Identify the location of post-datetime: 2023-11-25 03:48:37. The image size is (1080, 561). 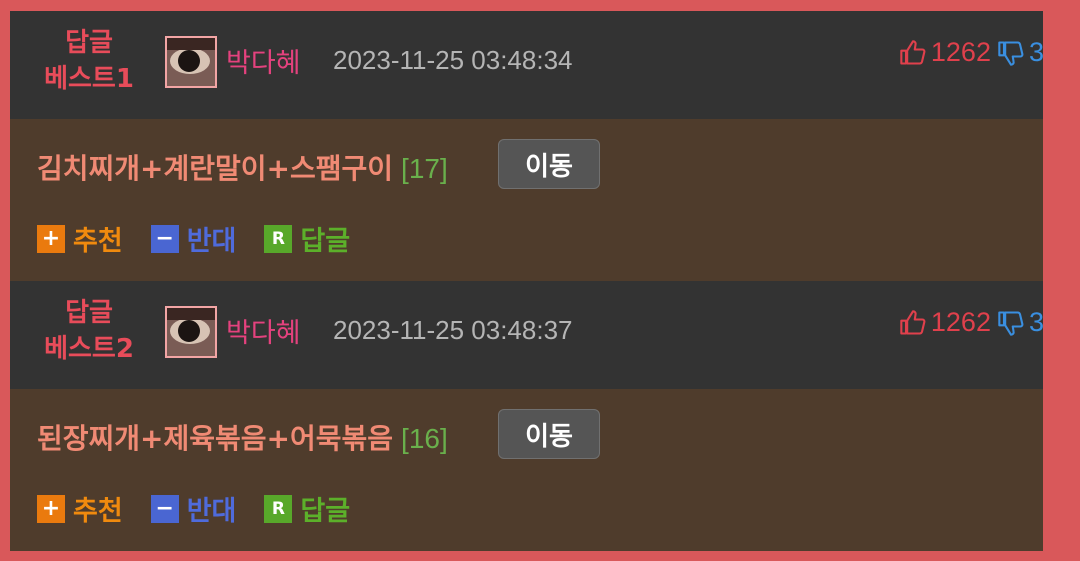
(453, 330).